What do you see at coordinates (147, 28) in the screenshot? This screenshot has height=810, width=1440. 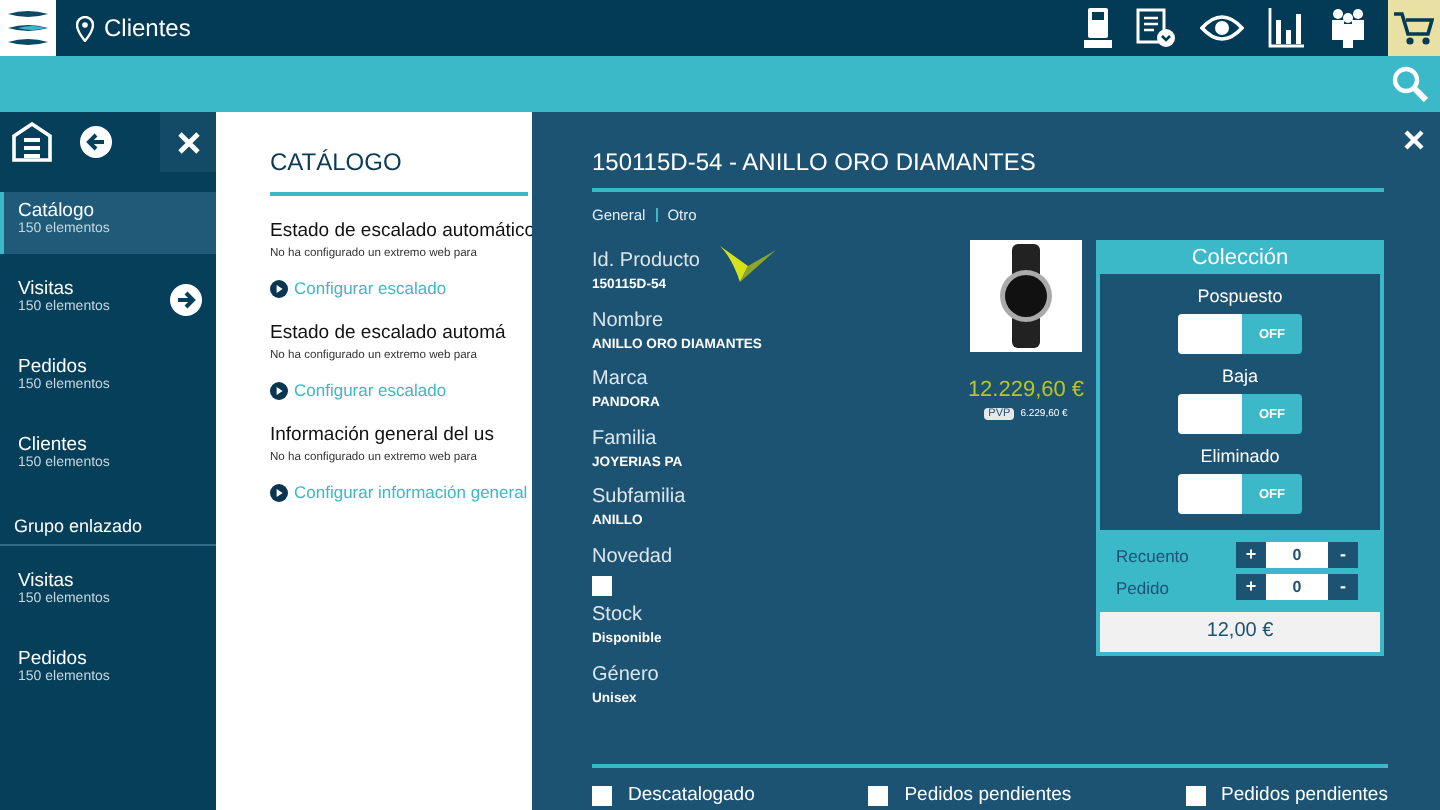 I see `location-title: Clientes` at bounding box center [147, 28].